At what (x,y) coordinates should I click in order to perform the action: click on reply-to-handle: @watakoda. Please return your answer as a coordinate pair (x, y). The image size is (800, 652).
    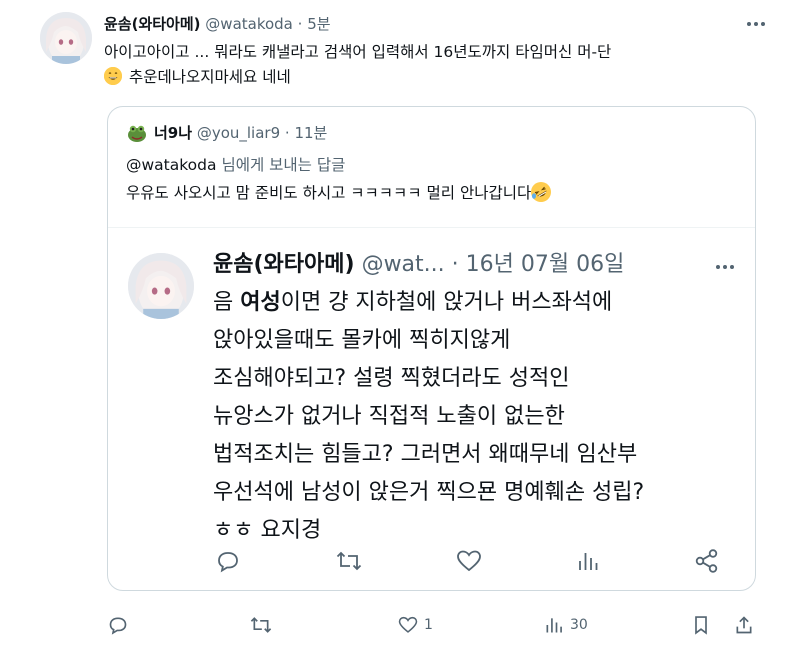
    Looking at the image, I should click on (171, 165).